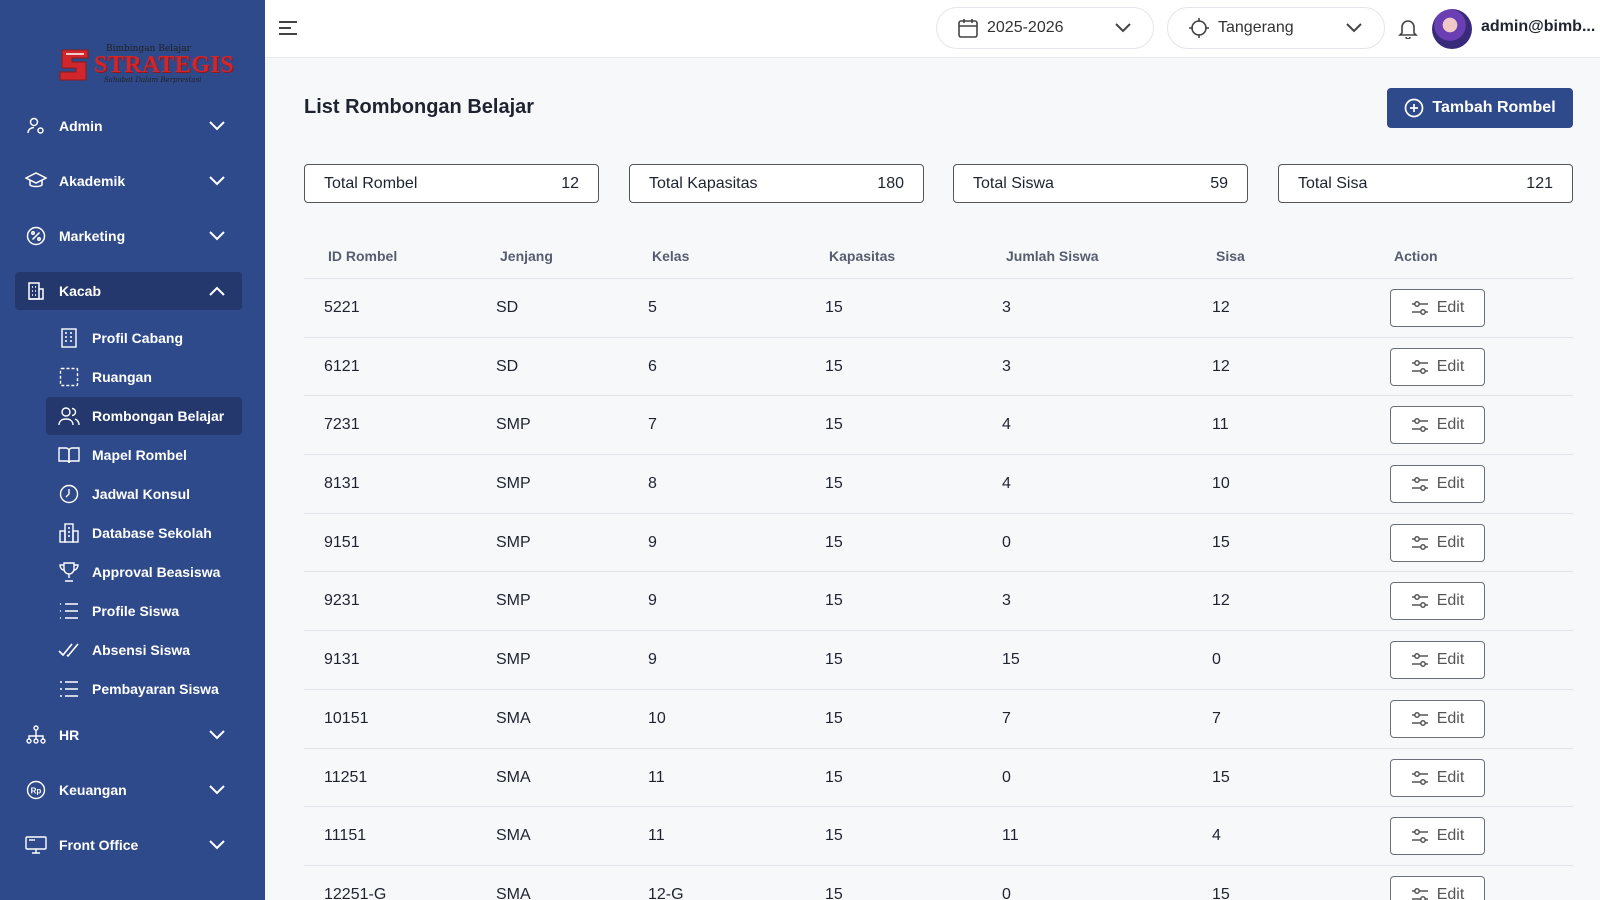 This screenshot has width=1600, height=900. What do you see at coordinates (355, 892) in the screenshot?
I see `table-cell: 12251-G` at bounding box center [355, 892].